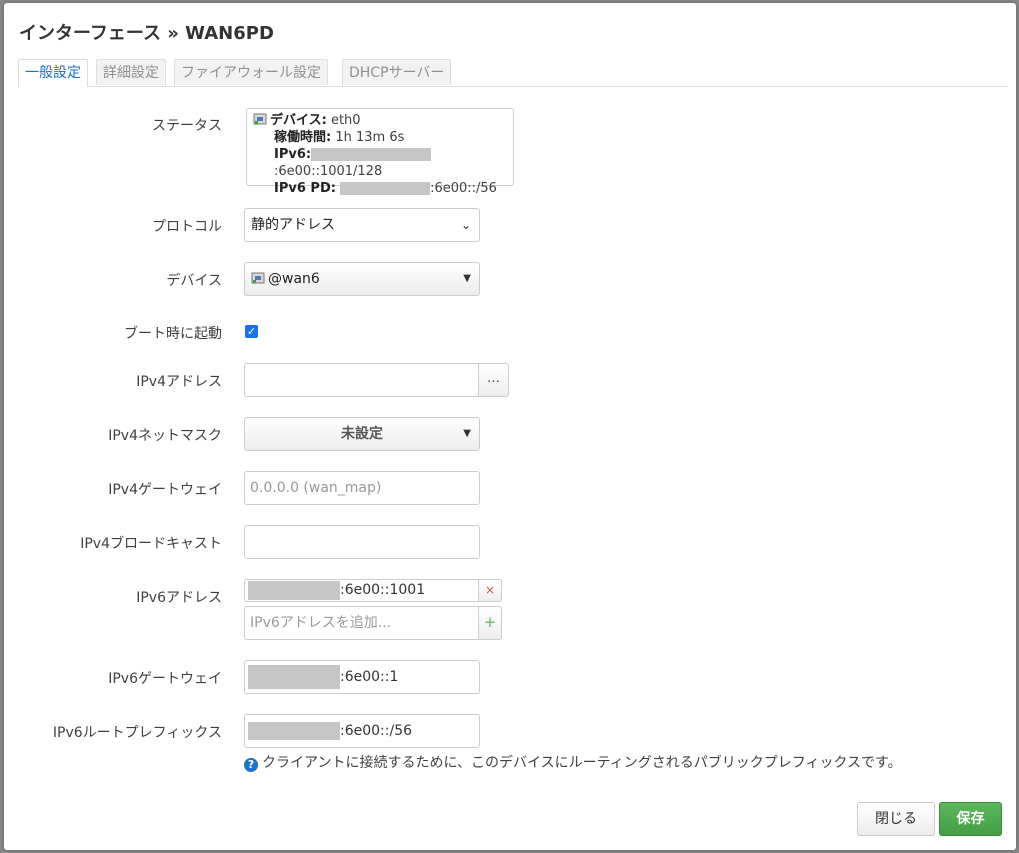 The image size is (1019, 853). What do you see at coordinates (490, 623) in the screenshot?
I see `ipv6addr-add-button: +` at bounding box center [490, 623].